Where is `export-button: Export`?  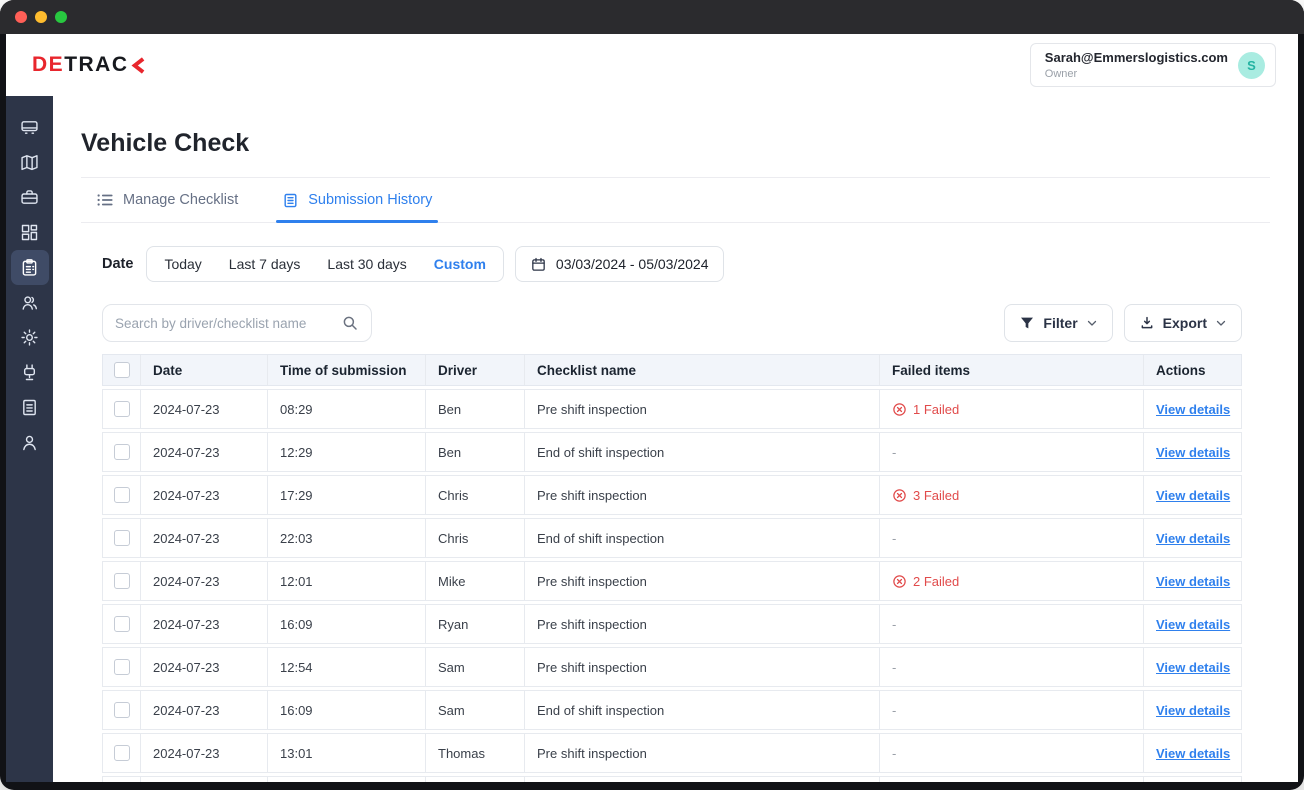 export-button: Export is located at coordinates (1182, 323).